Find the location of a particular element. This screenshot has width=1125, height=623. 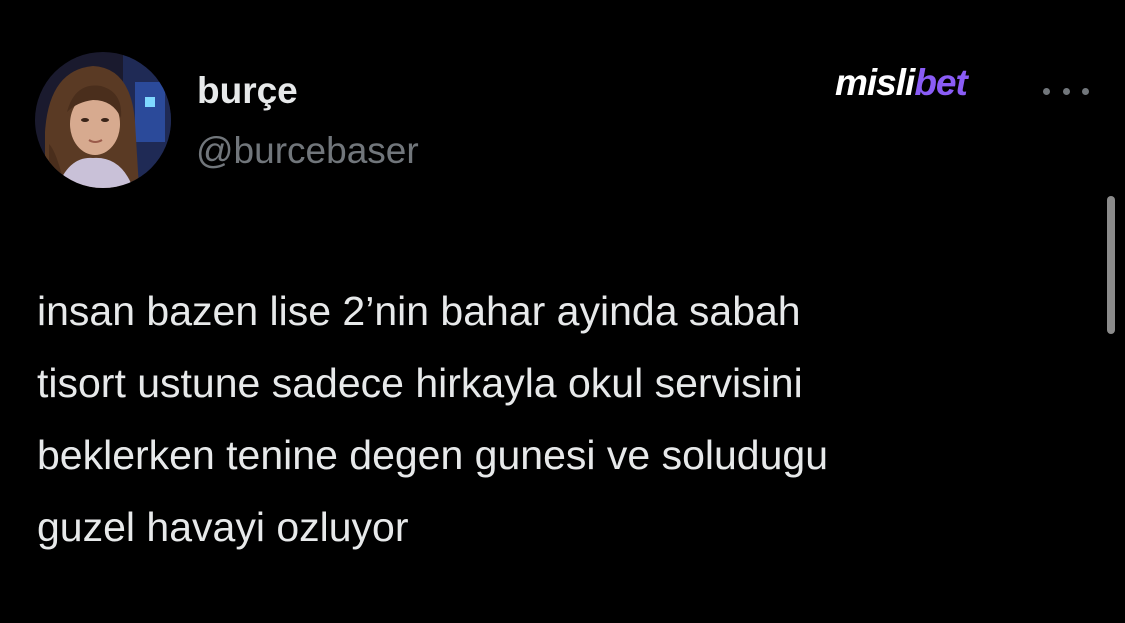

display-name: burçe is located at coordinates (247, 91).